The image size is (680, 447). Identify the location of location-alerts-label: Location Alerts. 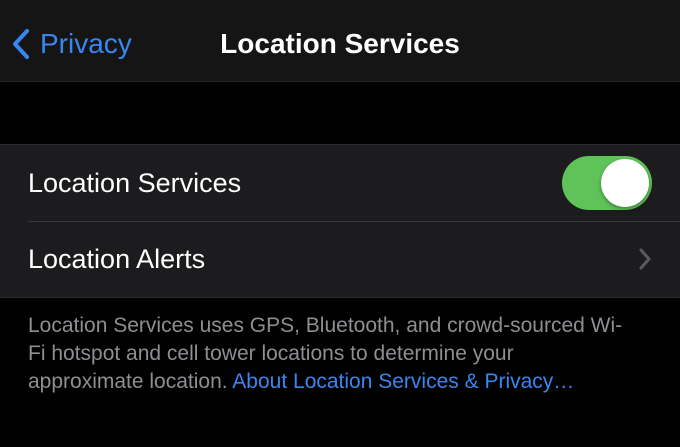
(117, 258).